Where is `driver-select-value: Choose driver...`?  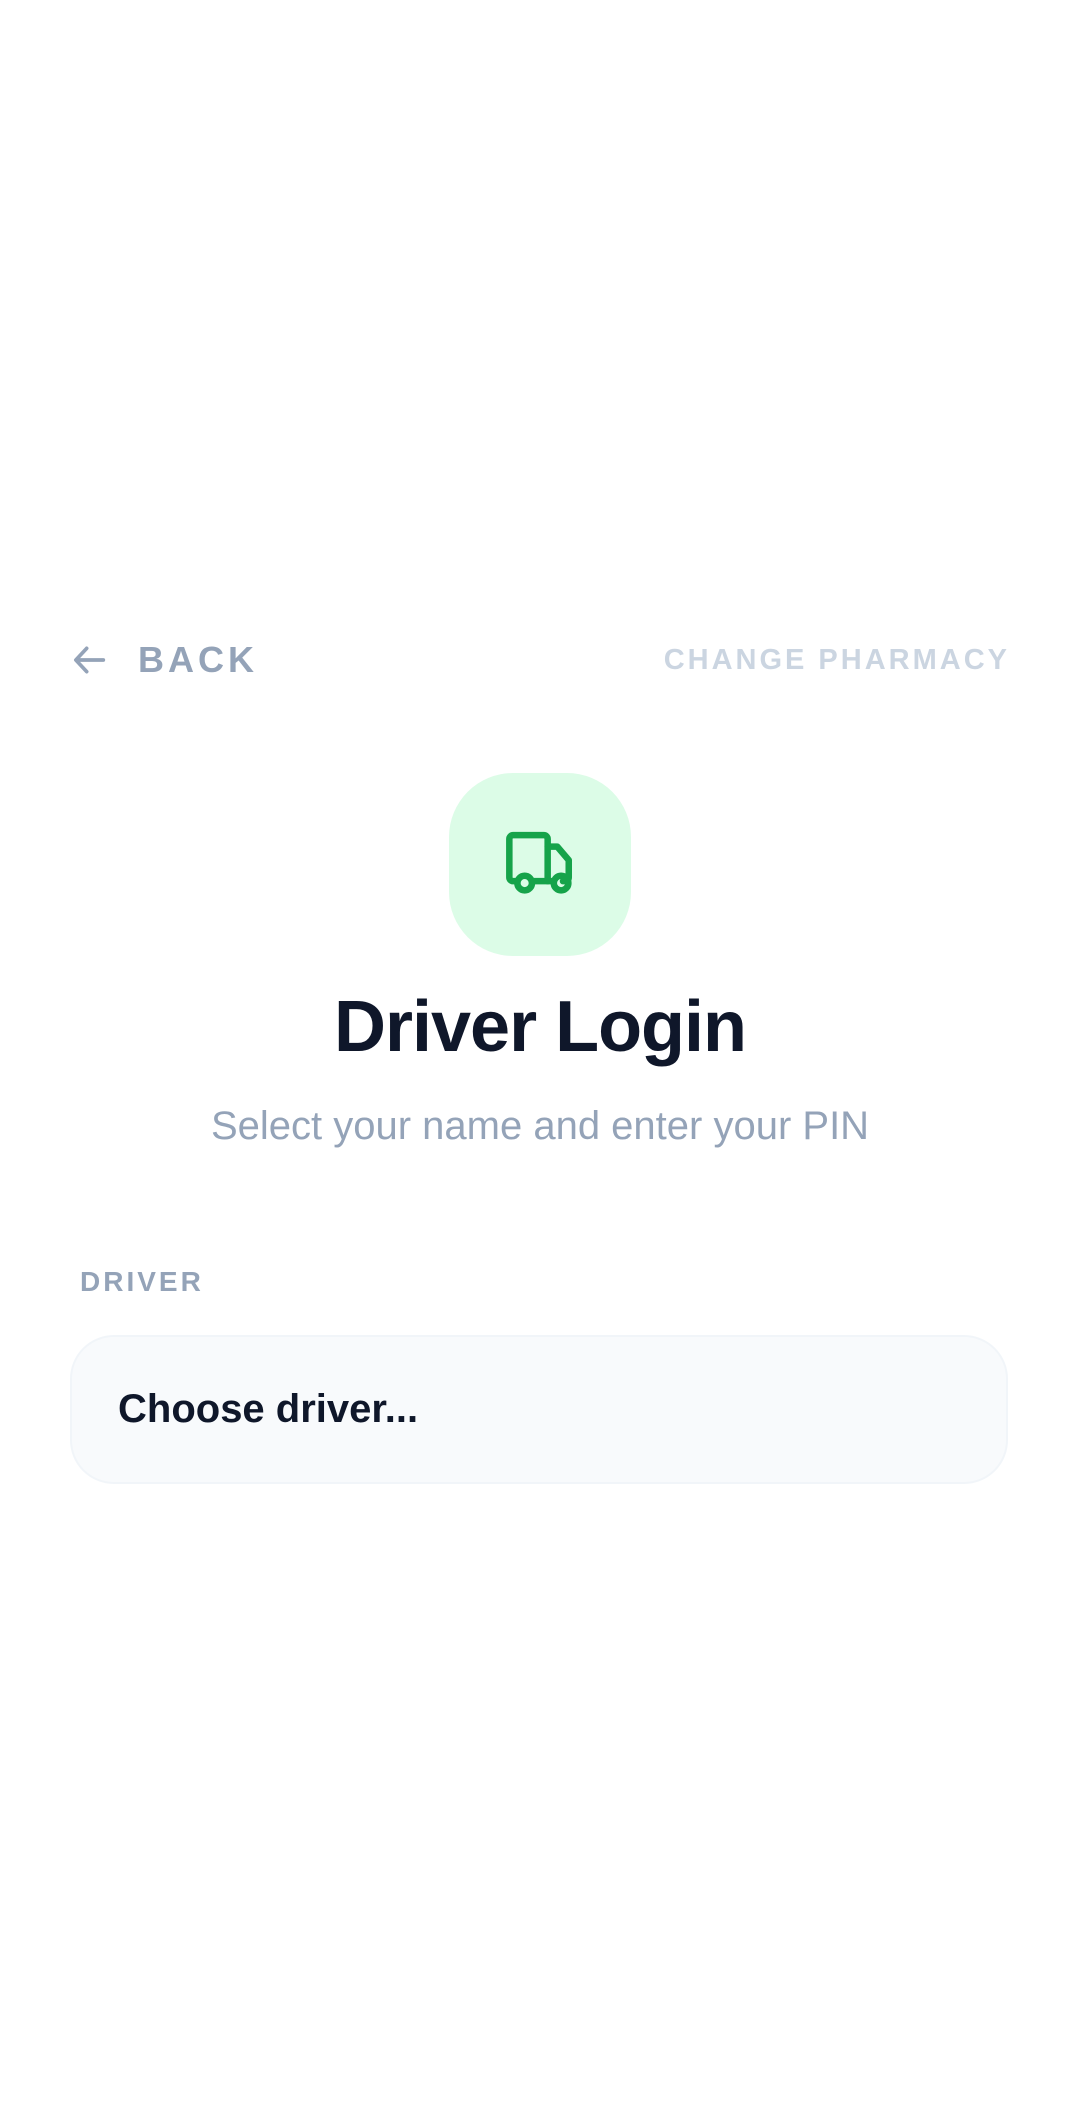 driver-select-value: Choose driver... is located at coordinates (268, 1409).